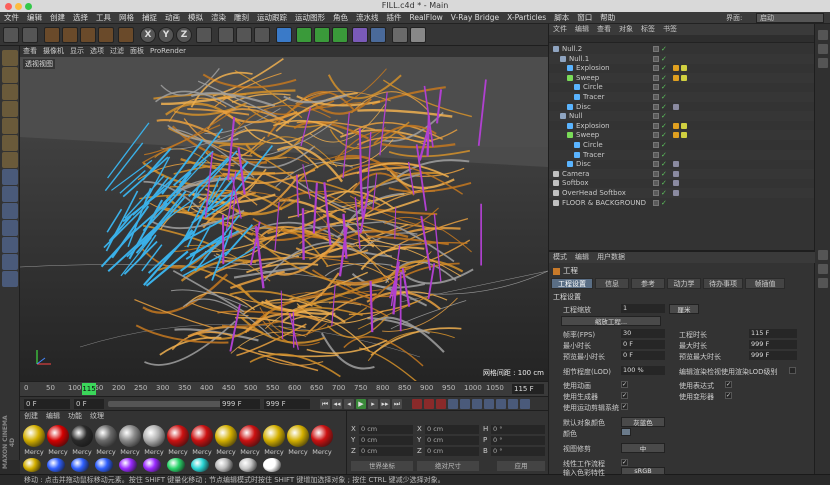 This screenshot has width=830, height=485. What do you see at coordinates (682, 97) in the screenshot?
I see `object-row: Tracer✓` at bounding box center [682, 97].